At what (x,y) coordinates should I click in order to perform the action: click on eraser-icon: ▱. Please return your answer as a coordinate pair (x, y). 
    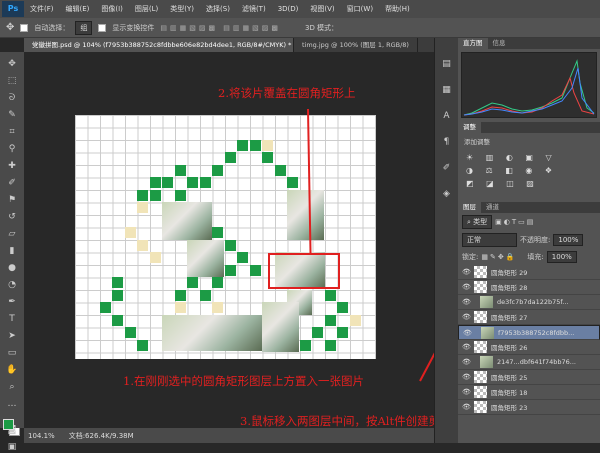
    Looking at the image, I should click on (12, 234).